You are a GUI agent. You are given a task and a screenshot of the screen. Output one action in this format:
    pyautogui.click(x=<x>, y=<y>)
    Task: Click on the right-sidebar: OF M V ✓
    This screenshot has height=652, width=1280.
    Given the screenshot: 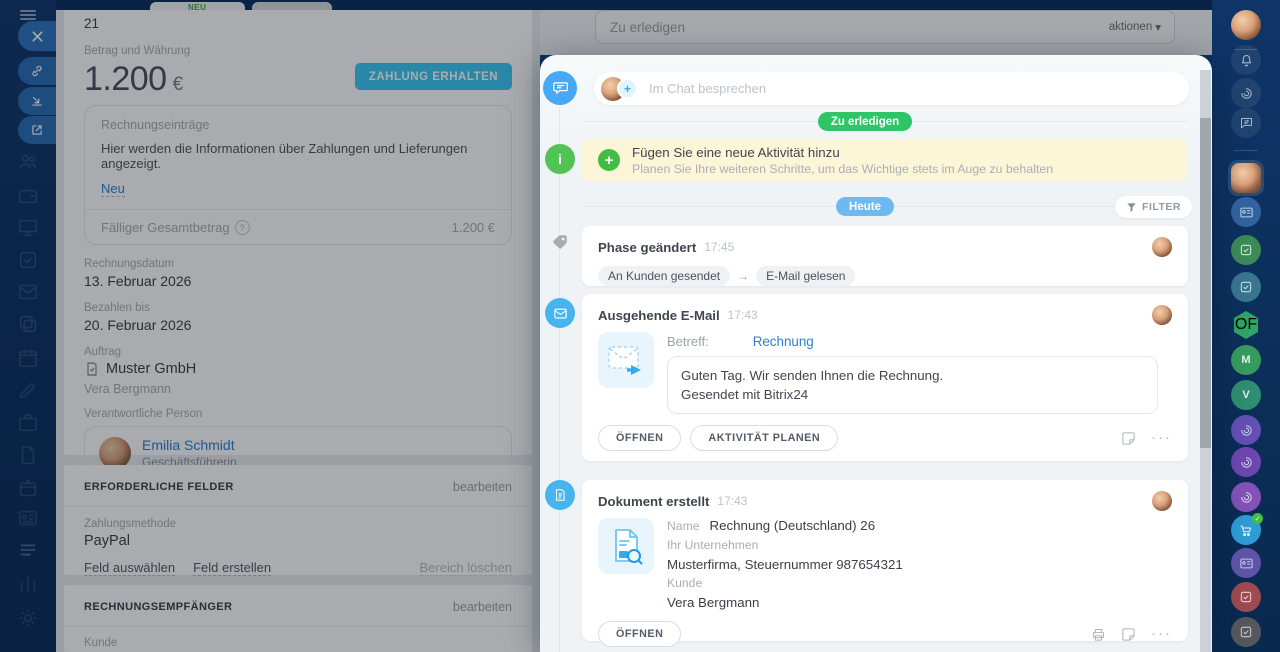 What is the action you would take?
    pyautogui.click(x=1246, y=326)
    